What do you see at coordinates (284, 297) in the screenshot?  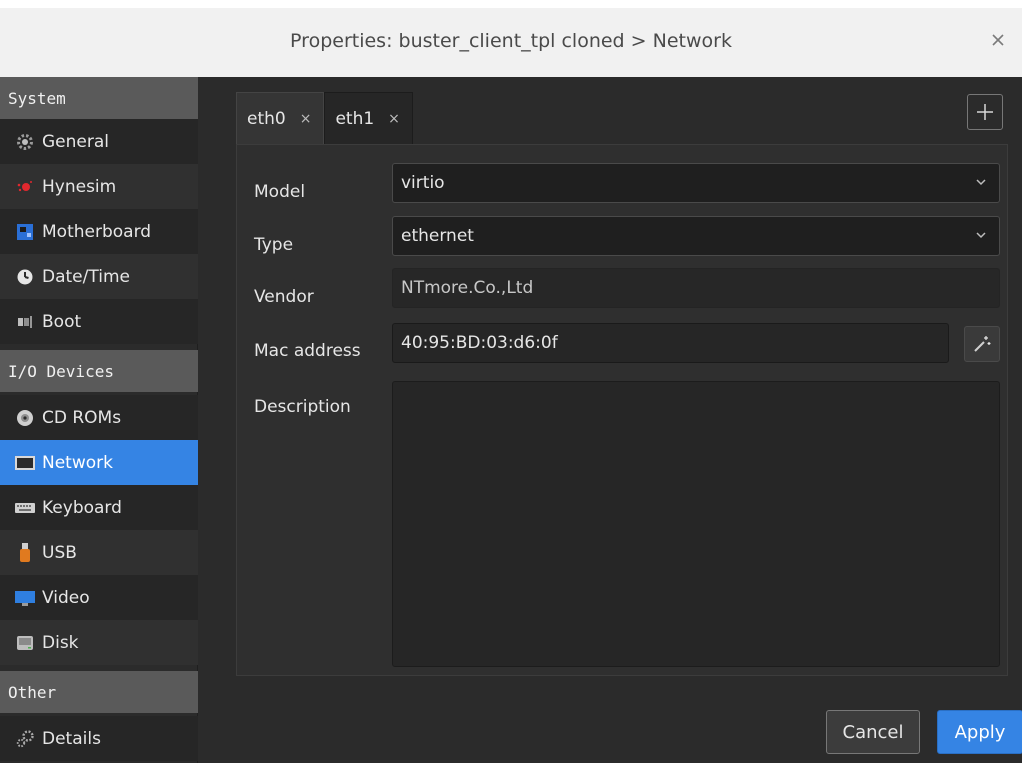 I see `vendor-label: Vendor` at bounding box center [284, 297].